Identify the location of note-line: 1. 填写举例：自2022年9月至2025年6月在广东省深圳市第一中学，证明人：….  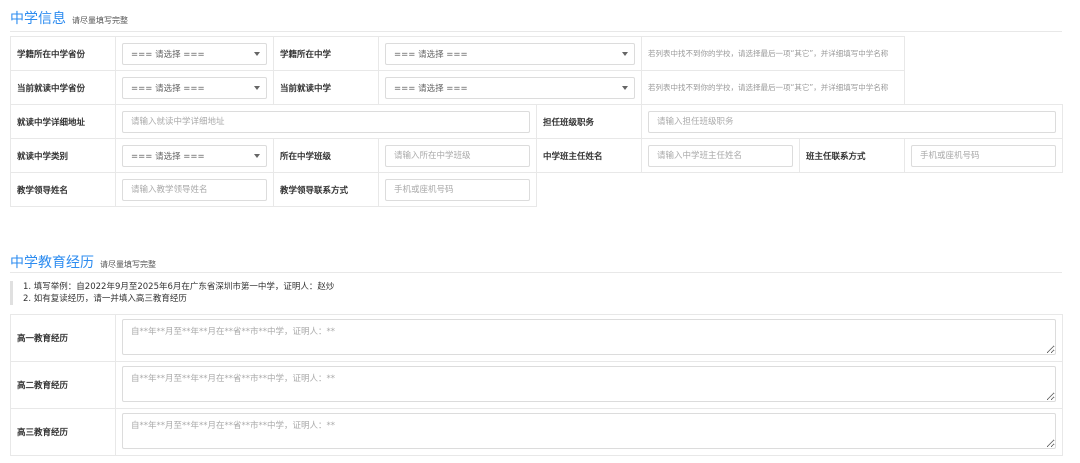
(179, 287).